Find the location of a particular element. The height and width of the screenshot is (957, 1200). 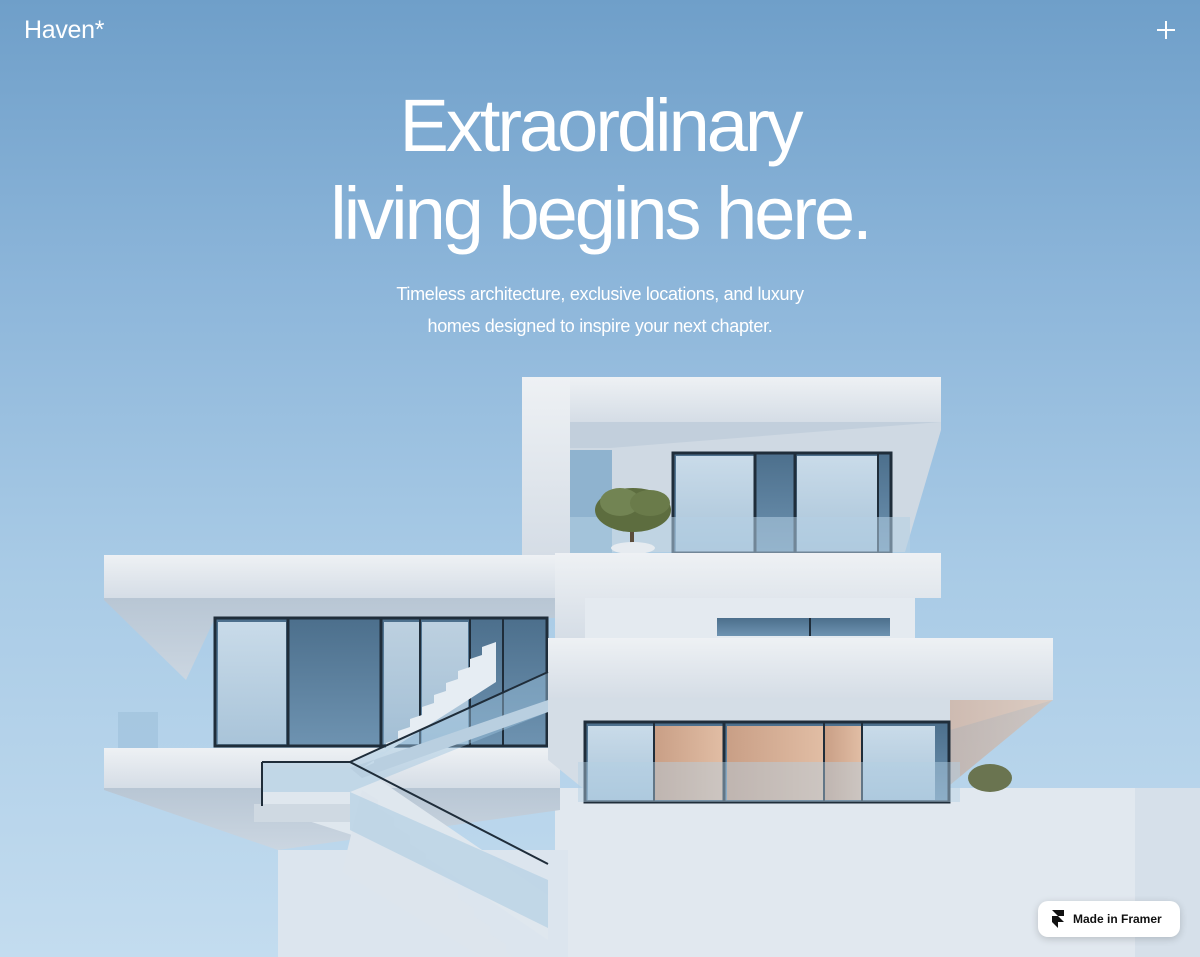

headline-line-1: Extraordinary is located at coordinates (601, 125).